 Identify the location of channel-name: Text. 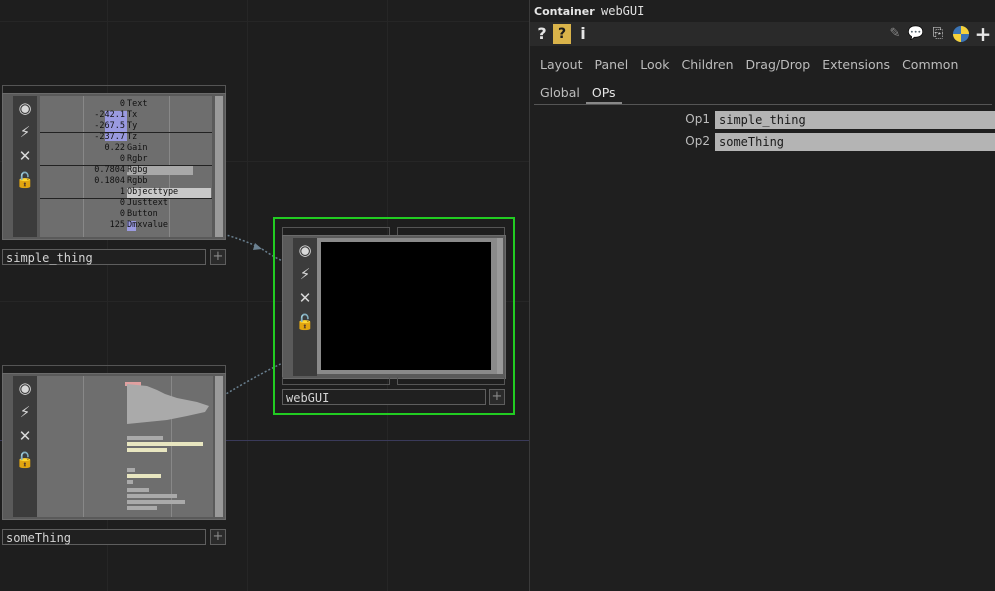
(137, 104).